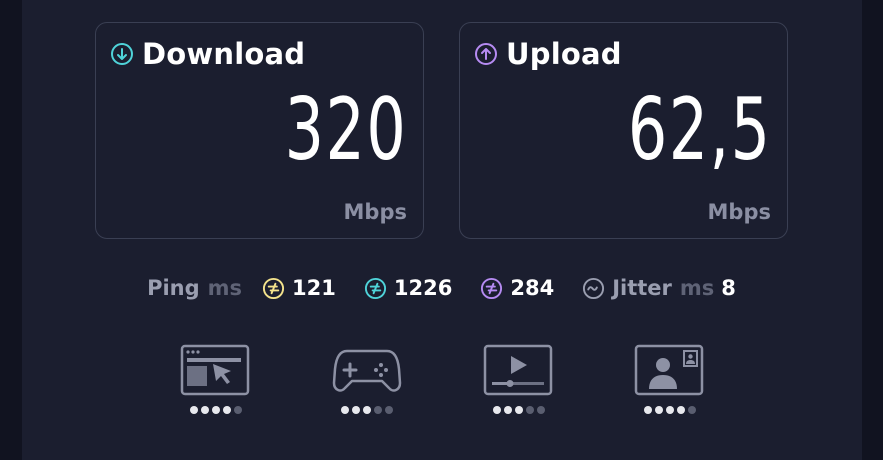 The width and height of the screenshot is (883, 460). What do you see at coordinates (699, 130) in the screenshot?
I see `upload-value: 62,5` at bounding box center [699, 130].